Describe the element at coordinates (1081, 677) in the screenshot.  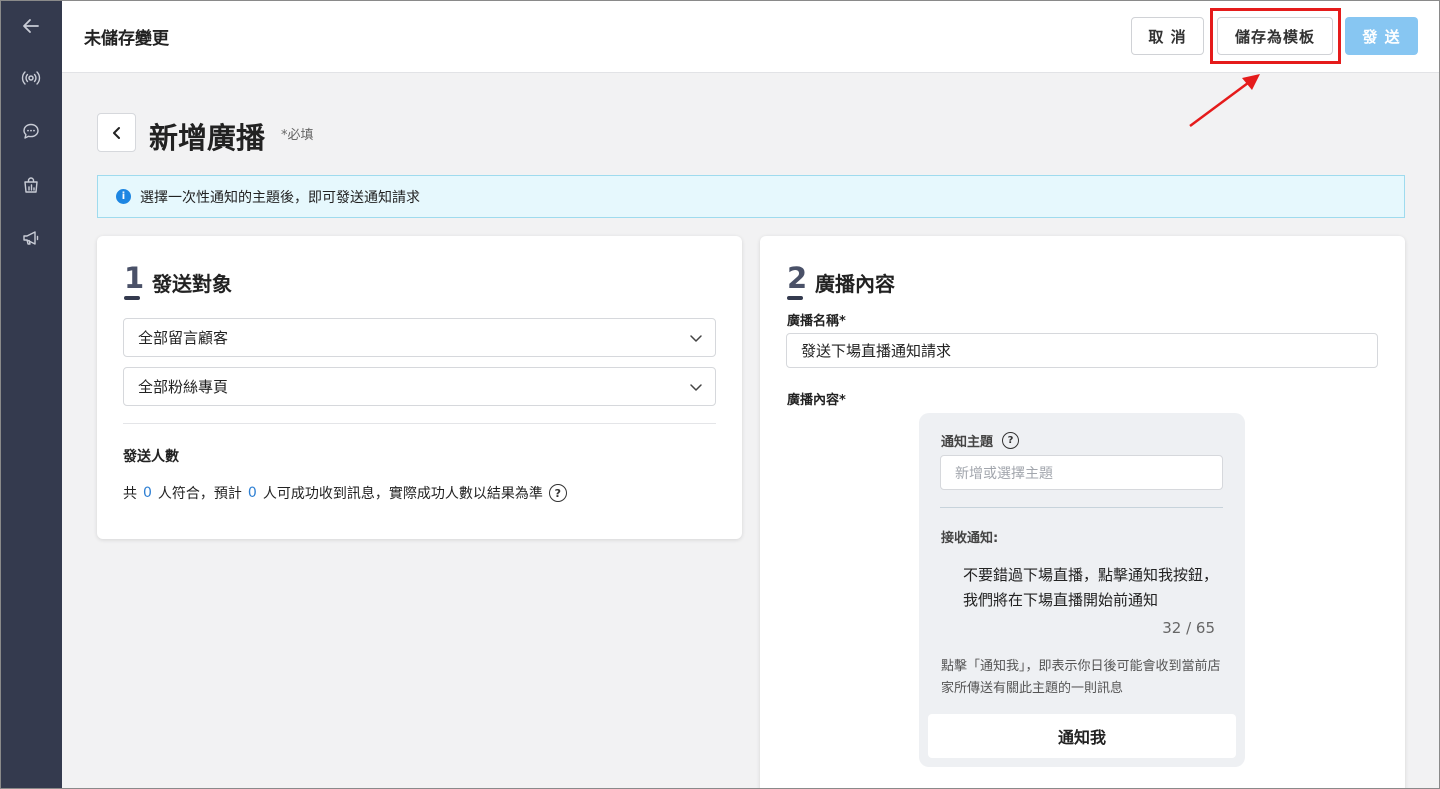
I see `consent-note: 點擊「通知我」，即表示你日後可能會收到當前店家所傳送有關此主題的一則訊息` at that location.